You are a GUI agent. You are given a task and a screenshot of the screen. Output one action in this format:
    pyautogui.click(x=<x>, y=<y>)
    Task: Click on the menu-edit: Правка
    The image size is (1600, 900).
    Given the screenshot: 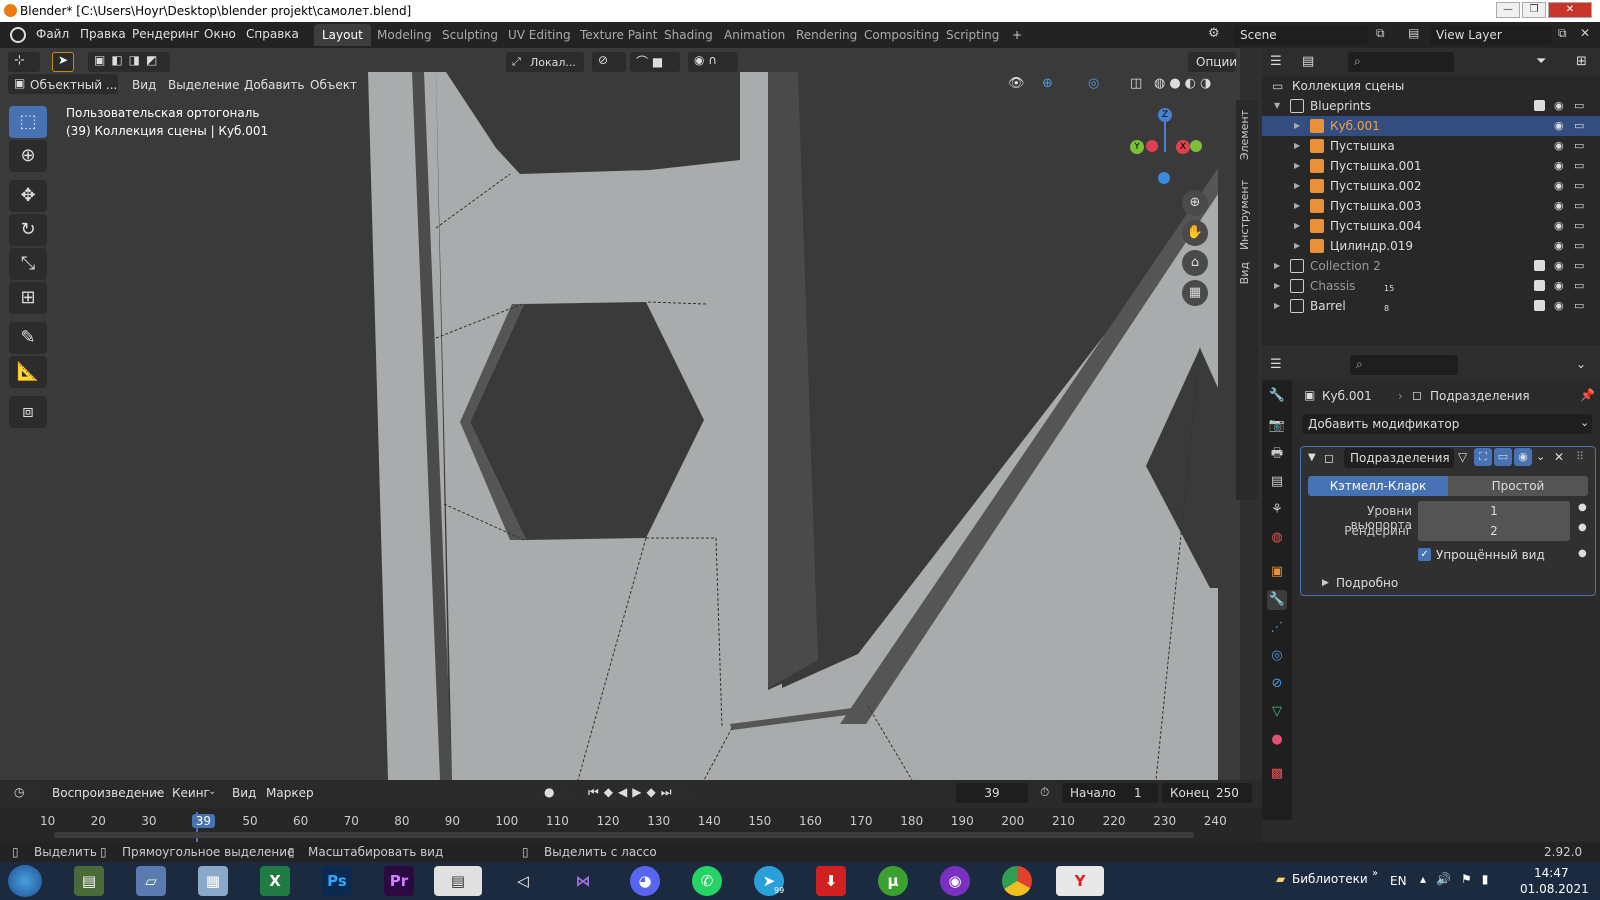 What is the action you would take?
    pyautogui.click(x=103, y=34)
    